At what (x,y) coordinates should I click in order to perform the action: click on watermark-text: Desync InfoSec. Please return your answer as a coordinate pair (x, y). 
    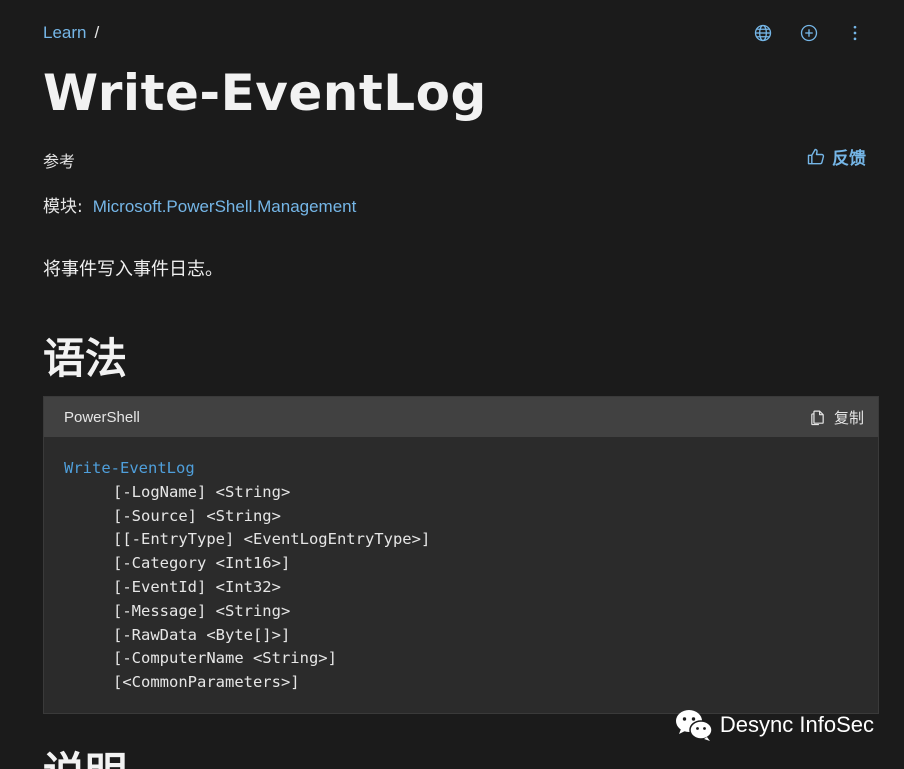
    Looking at the image, I should click on (796, 724).